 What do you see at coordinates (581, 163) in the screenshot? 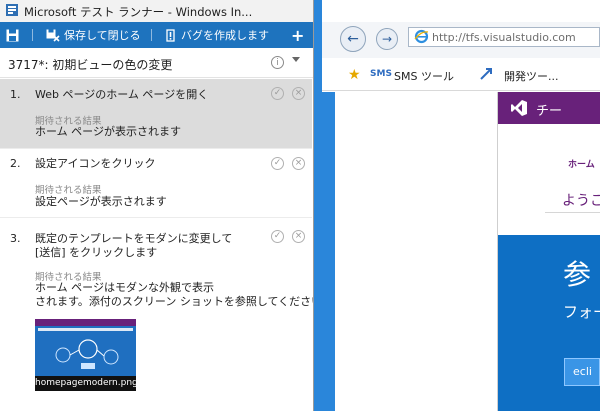
I see `page-nav-home: ホーム` at bounding box center [581, 163].